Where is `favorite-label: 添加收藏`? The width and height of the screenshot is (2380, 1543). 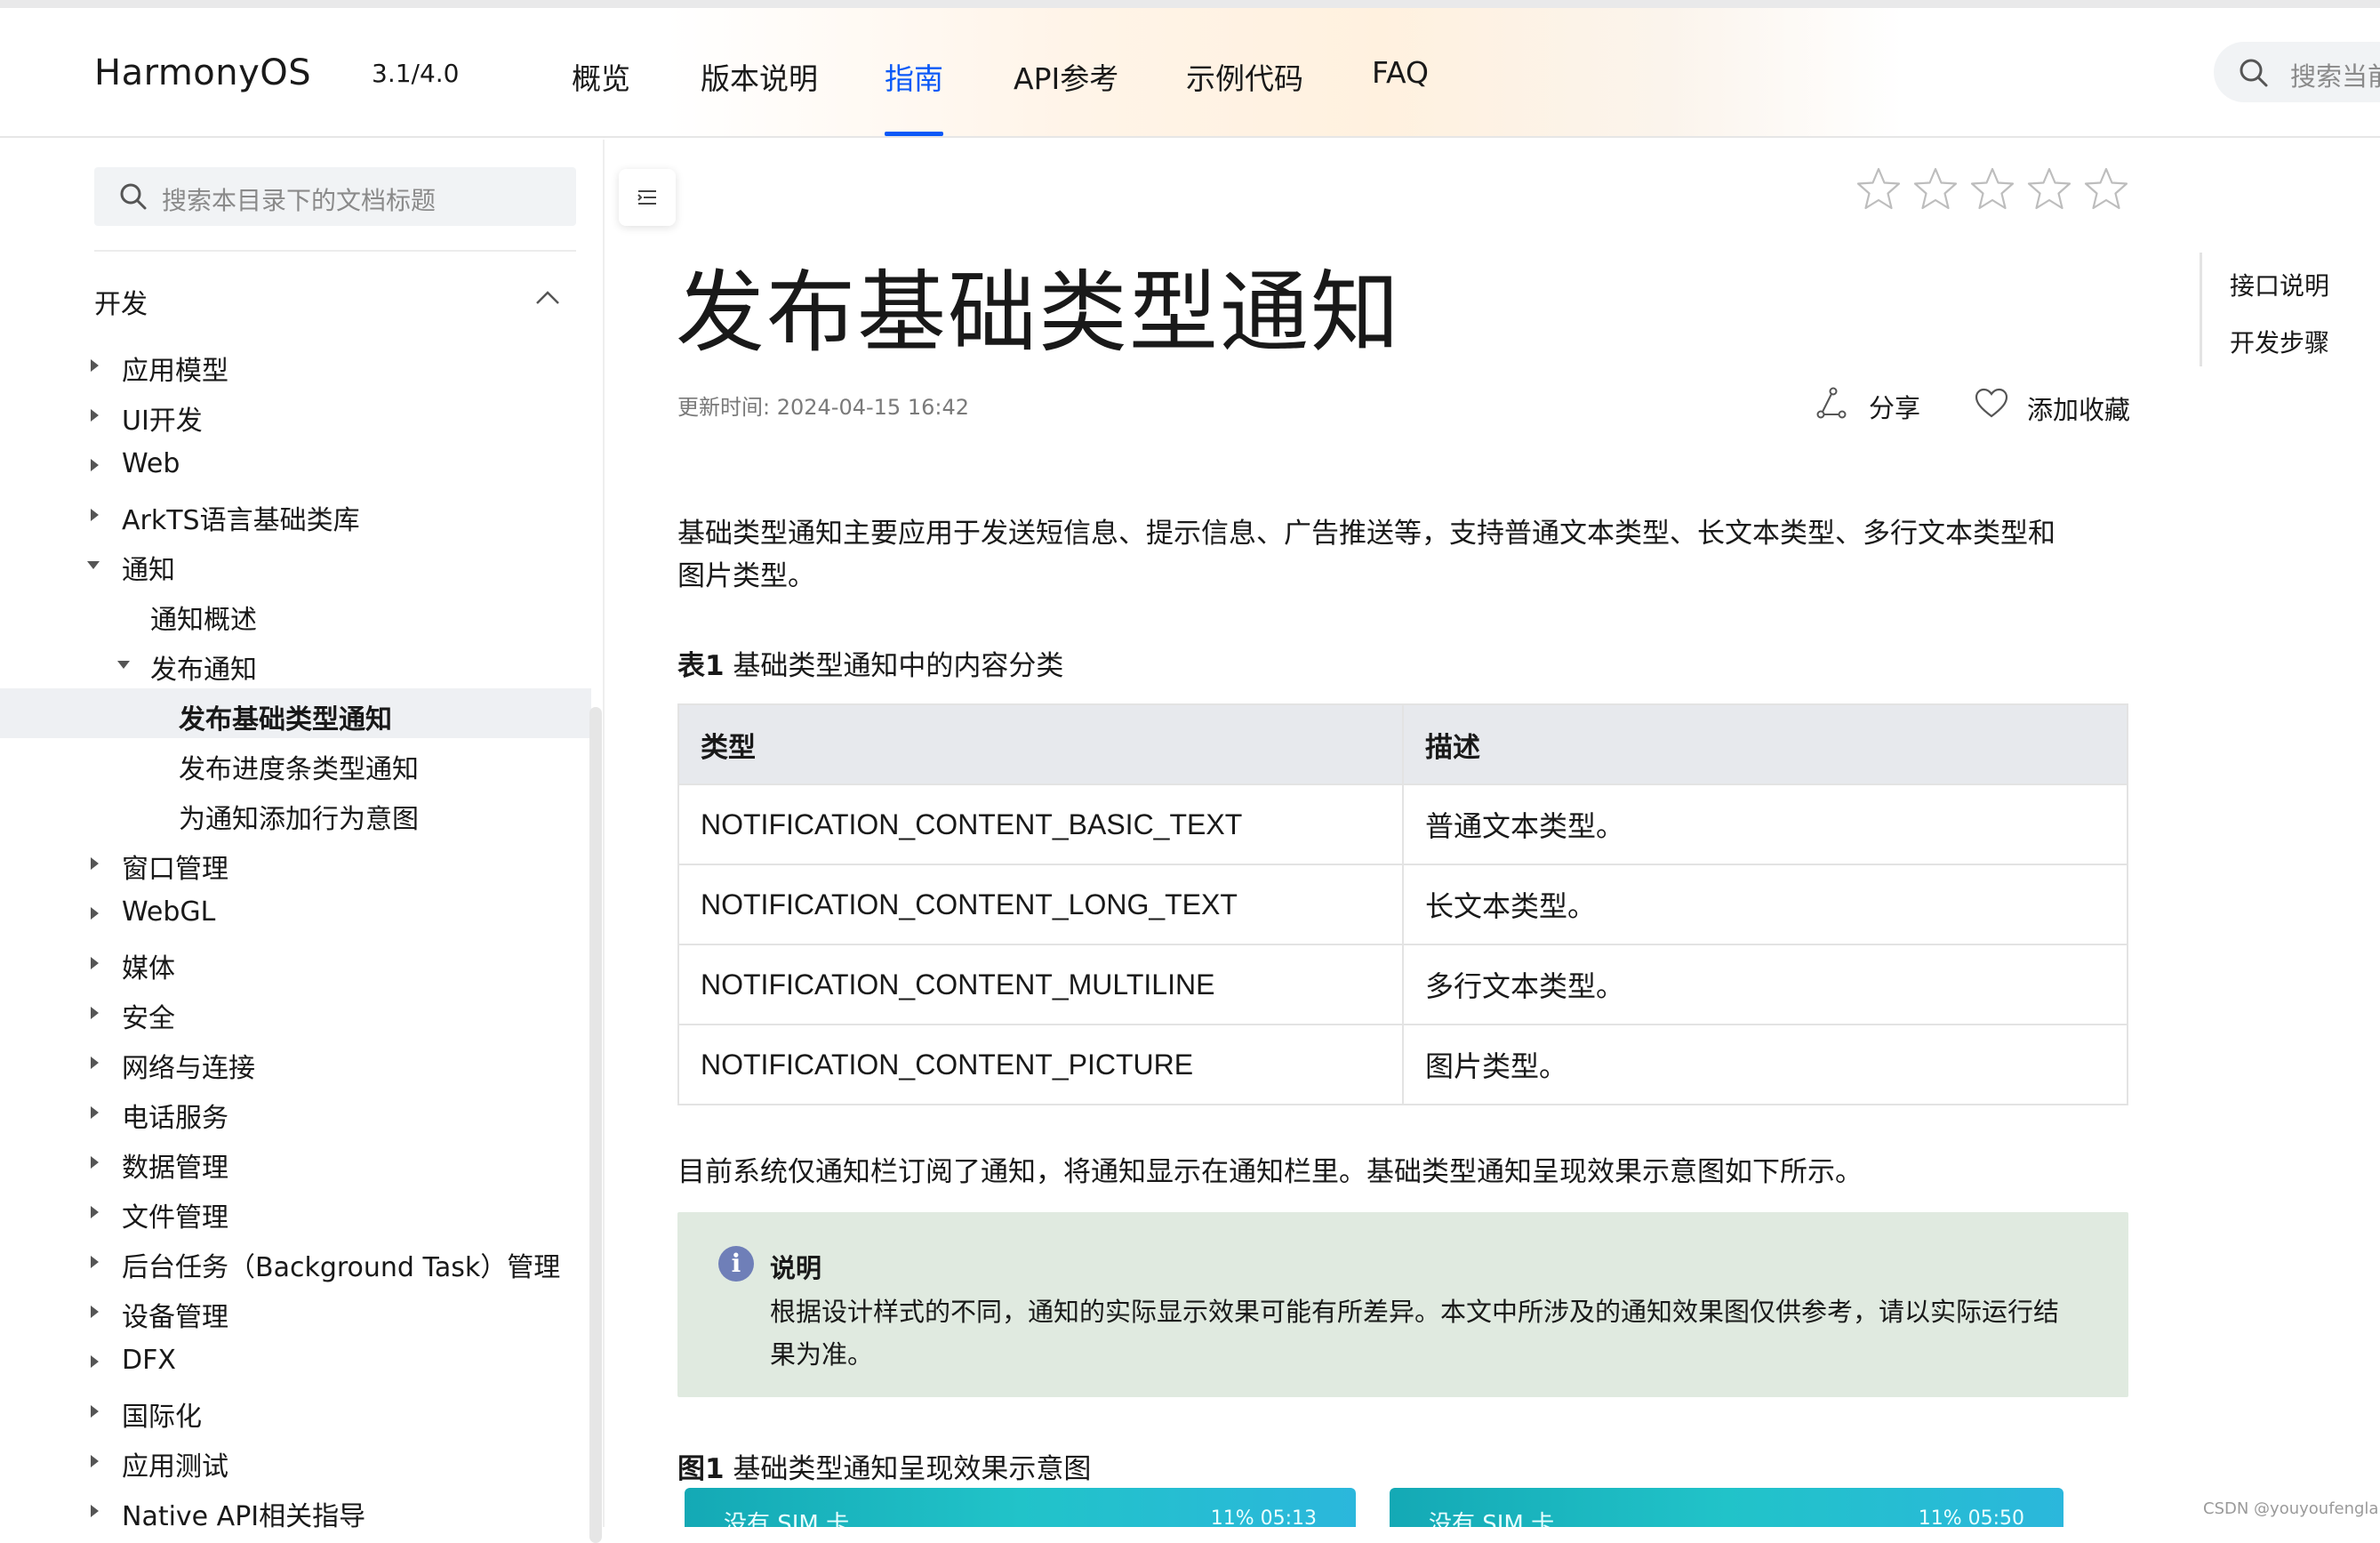 favorite-label: 添加收藏 is located at coordinates (2079, 410).